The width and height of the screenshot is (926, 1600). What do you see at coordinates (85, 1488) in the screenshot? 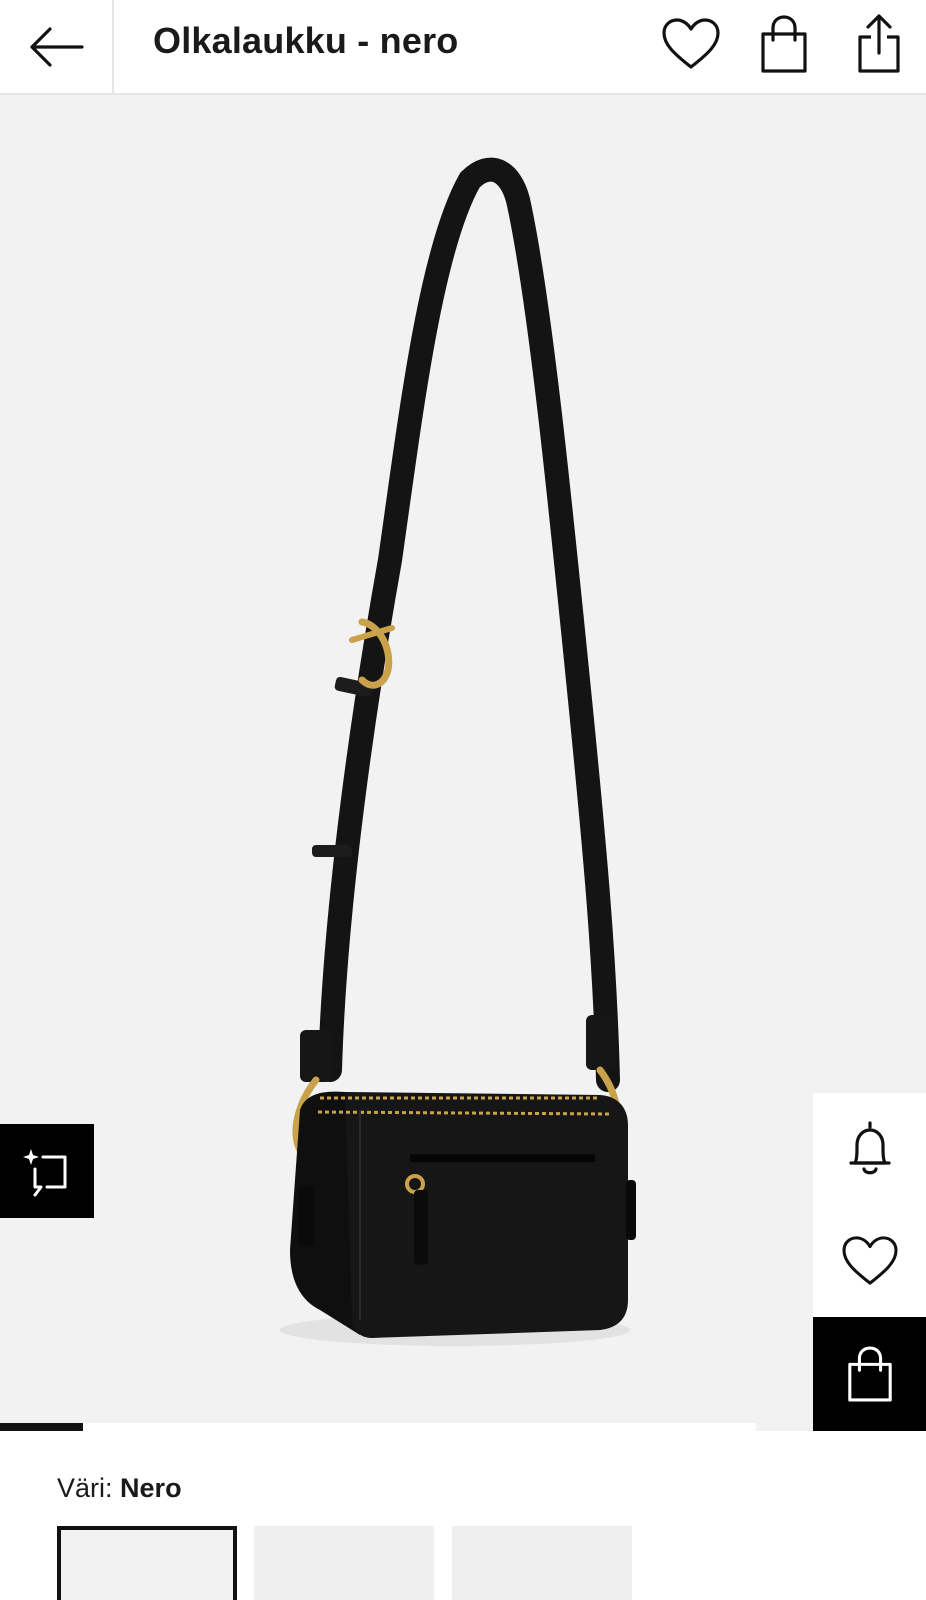
I see `color-label-prefix: Väri:` at bounding box center [85, 1488].